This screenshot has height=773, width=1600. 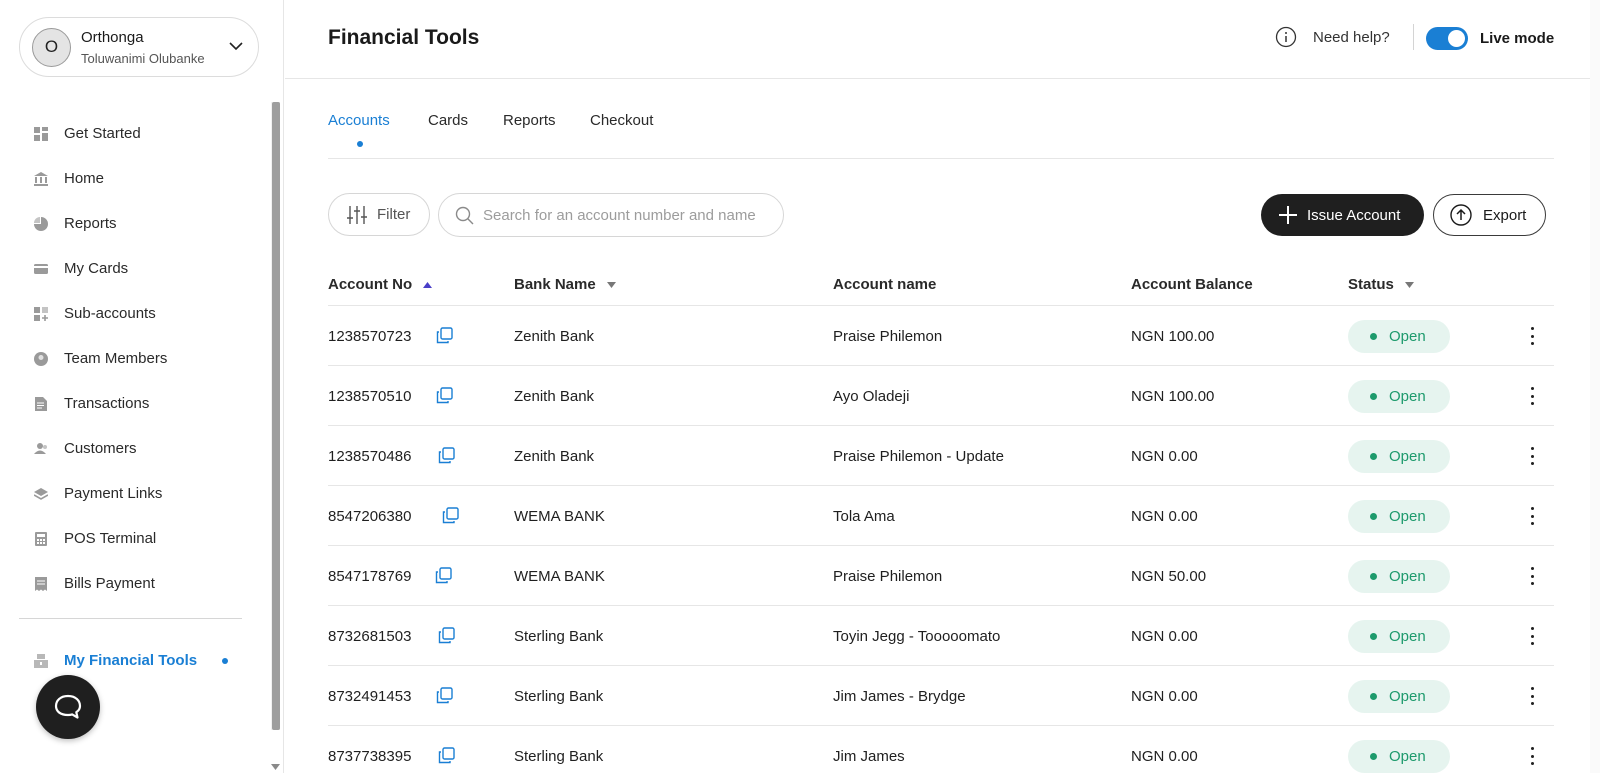 I want to click on sort-descending-icon, so click(x=1409, y=284).